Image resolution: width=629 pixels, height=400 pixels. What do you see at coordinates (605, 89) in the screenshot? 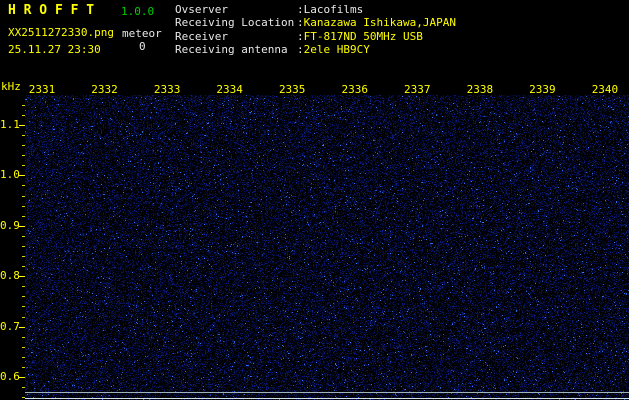
I see `time-label: 2340` at bounding box center [605, 89].